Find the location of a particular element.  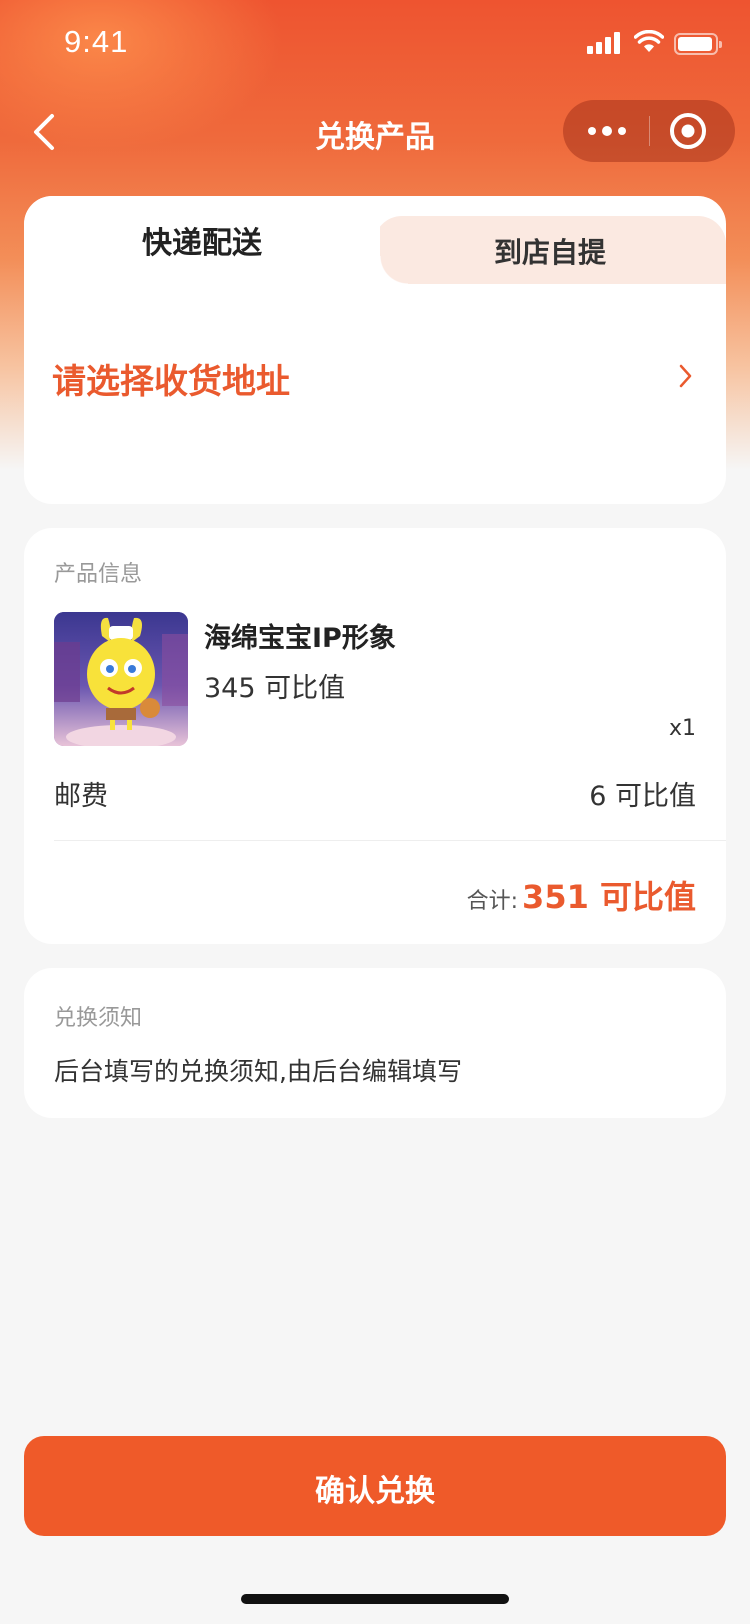

tab-store-pickup: 到店自提 is located at coordinates (550, 250).